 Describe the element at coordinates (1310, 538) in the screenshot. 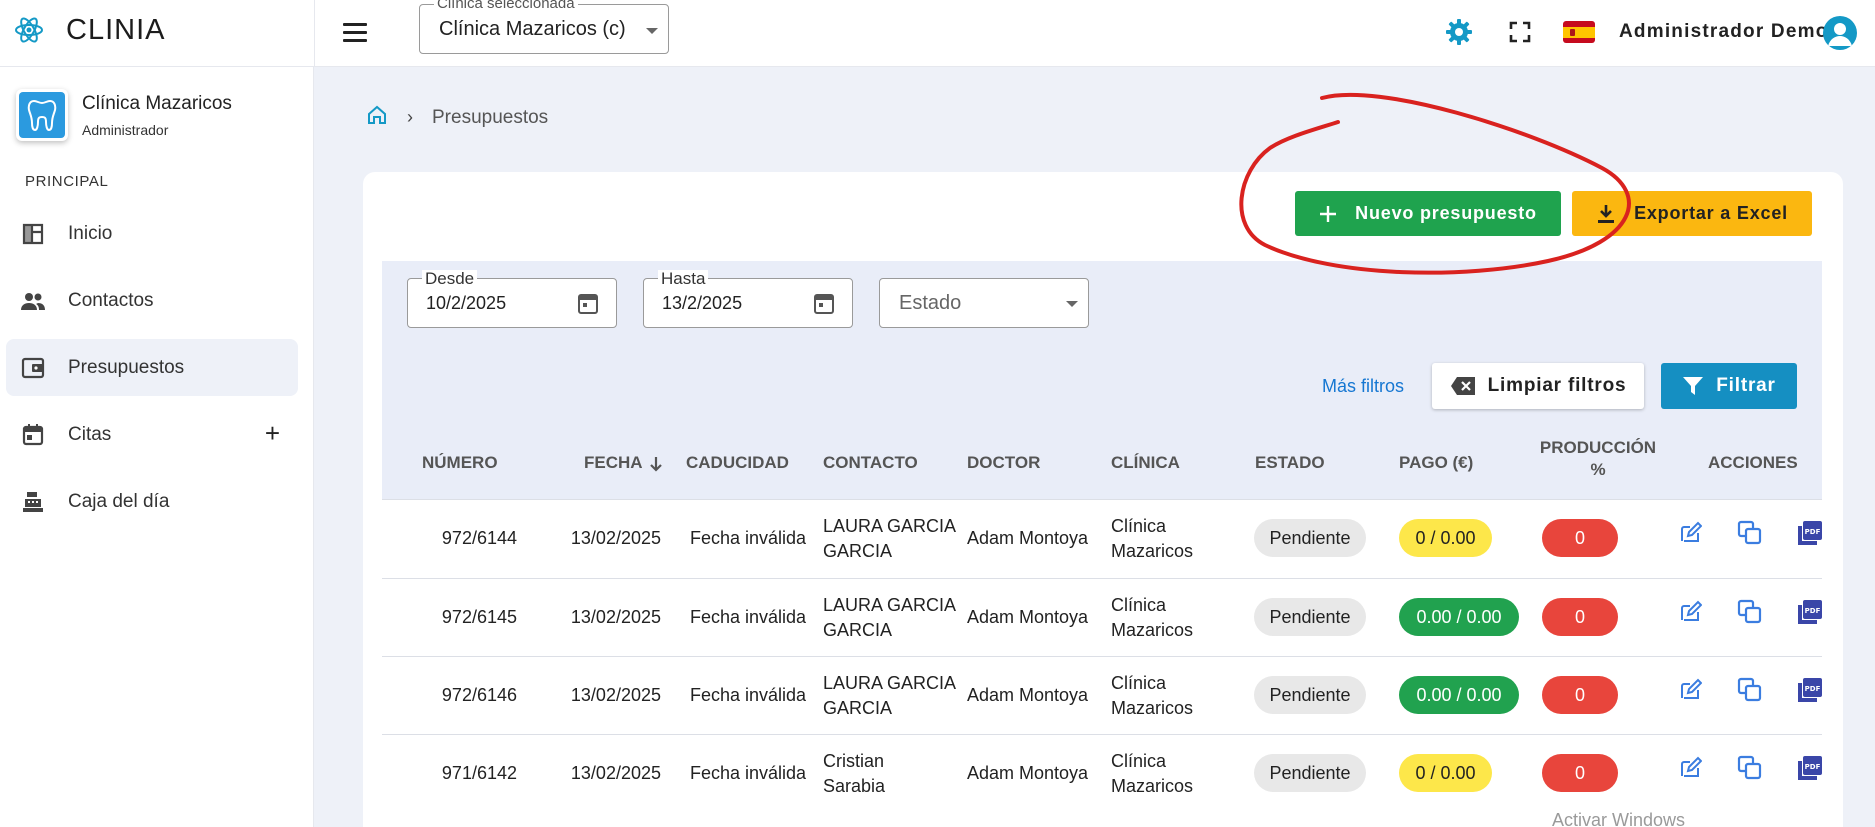

I see `status-badge: Pendiente` at that location.